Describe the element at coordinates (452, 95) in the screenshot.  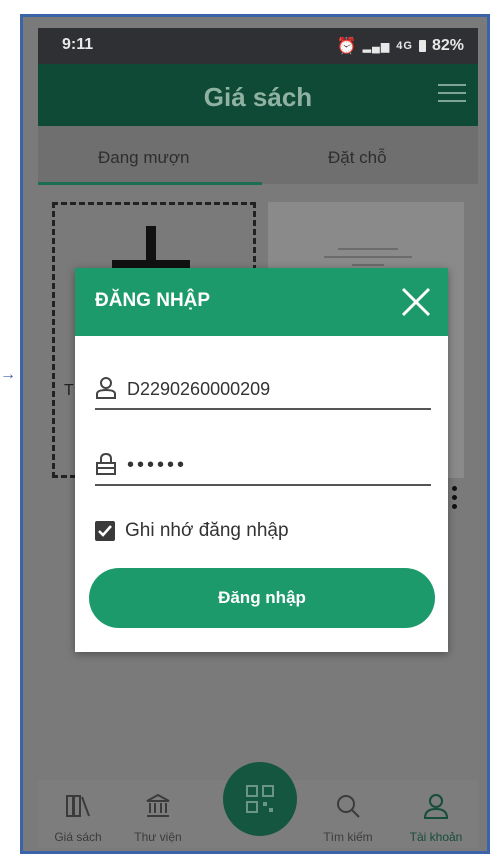
I see `menu-icon` at that location.